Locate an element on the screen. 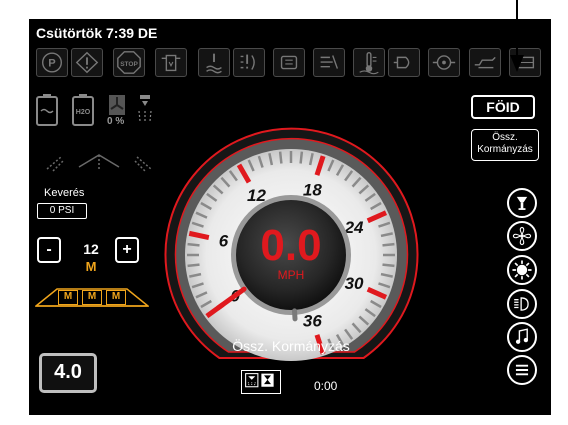 The height and width of the screenshot is (425, 568). ground-button: FÖID is located at coordinates (503, 107).